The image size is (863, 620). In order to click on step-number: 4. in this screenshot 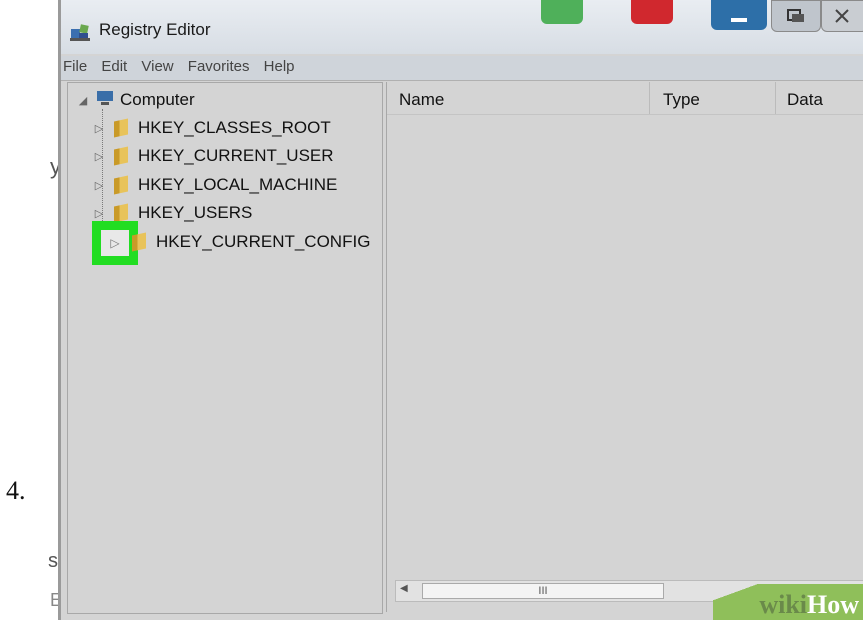, I will do `click(16, 490)`.